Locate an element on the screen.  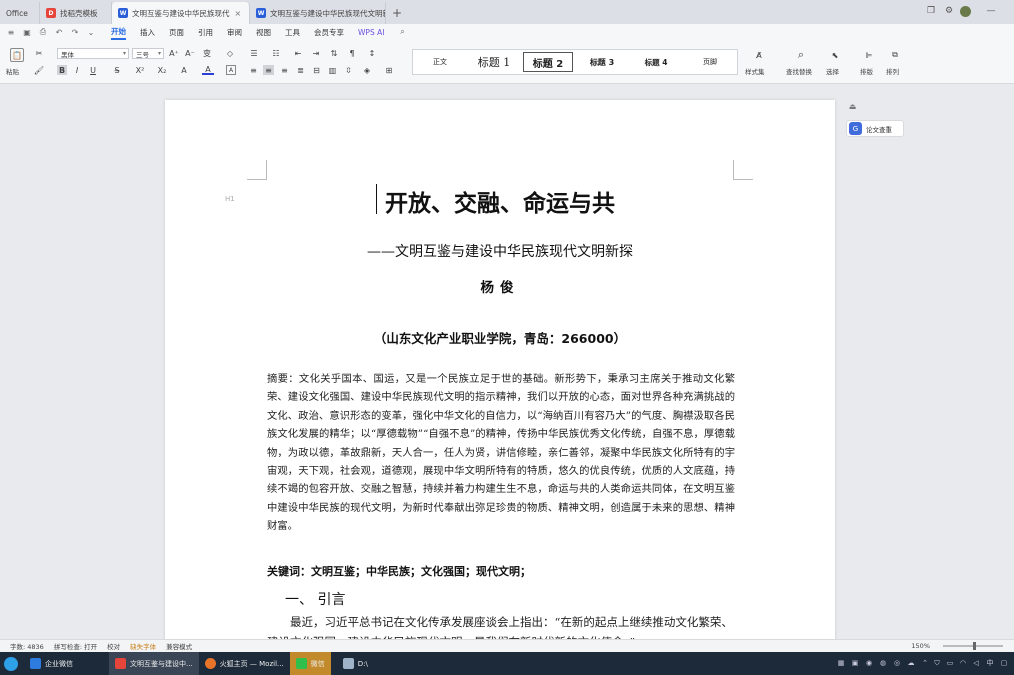
layout-icon: ⊫ is located at coordinates (869, 55).